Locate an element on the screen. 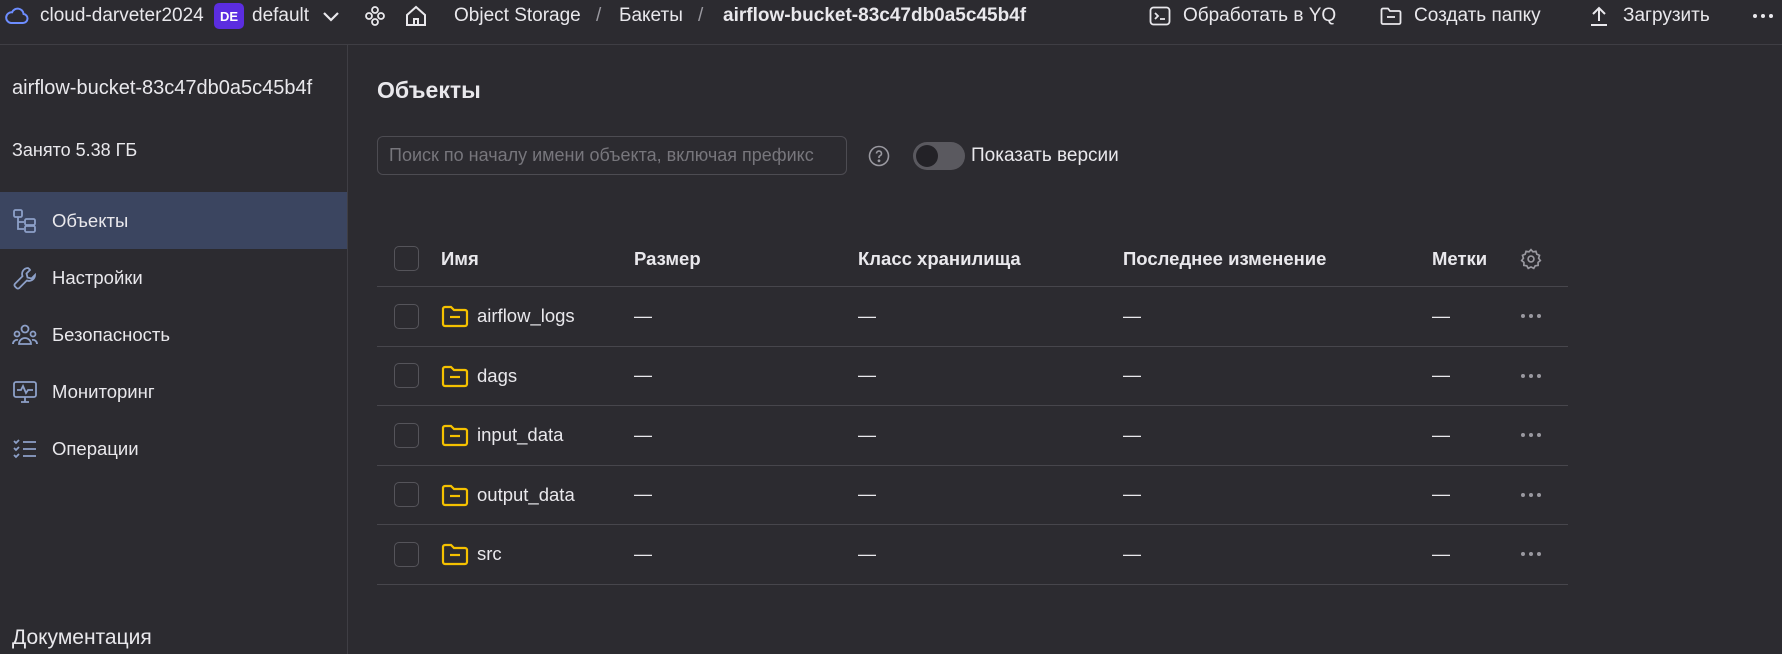  table-row: airflow_logs — — — — is located at coordinates (972, 317).